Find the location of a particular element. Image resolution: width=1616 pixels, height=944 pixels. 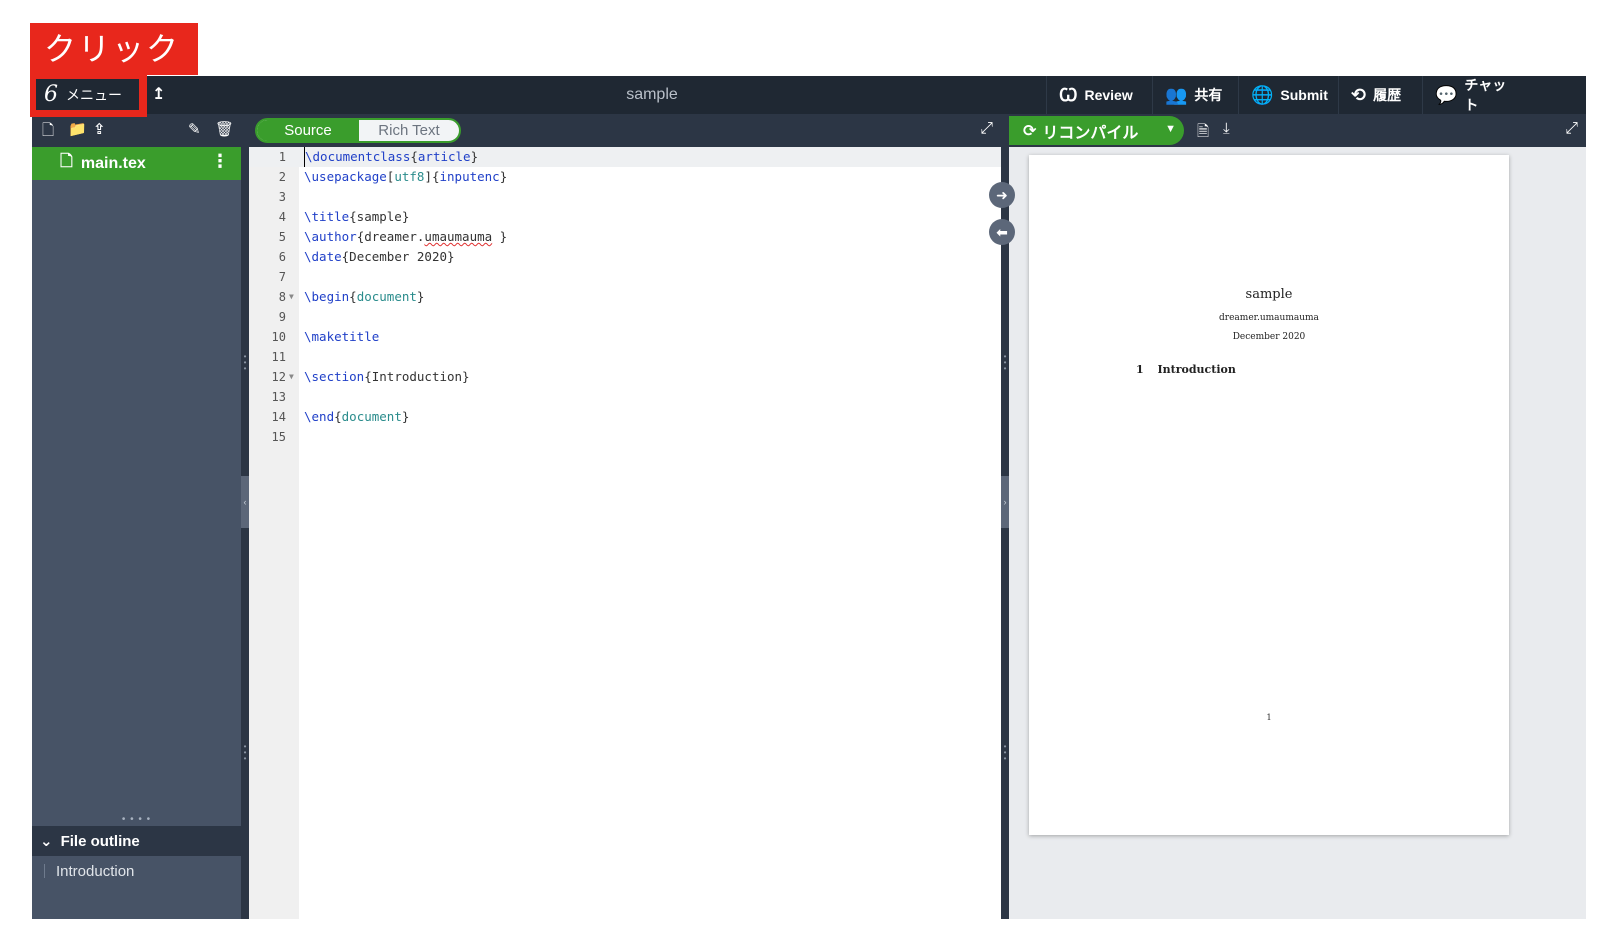

submit-button: 🌐 Submit is located at coordinates (1288, 95).